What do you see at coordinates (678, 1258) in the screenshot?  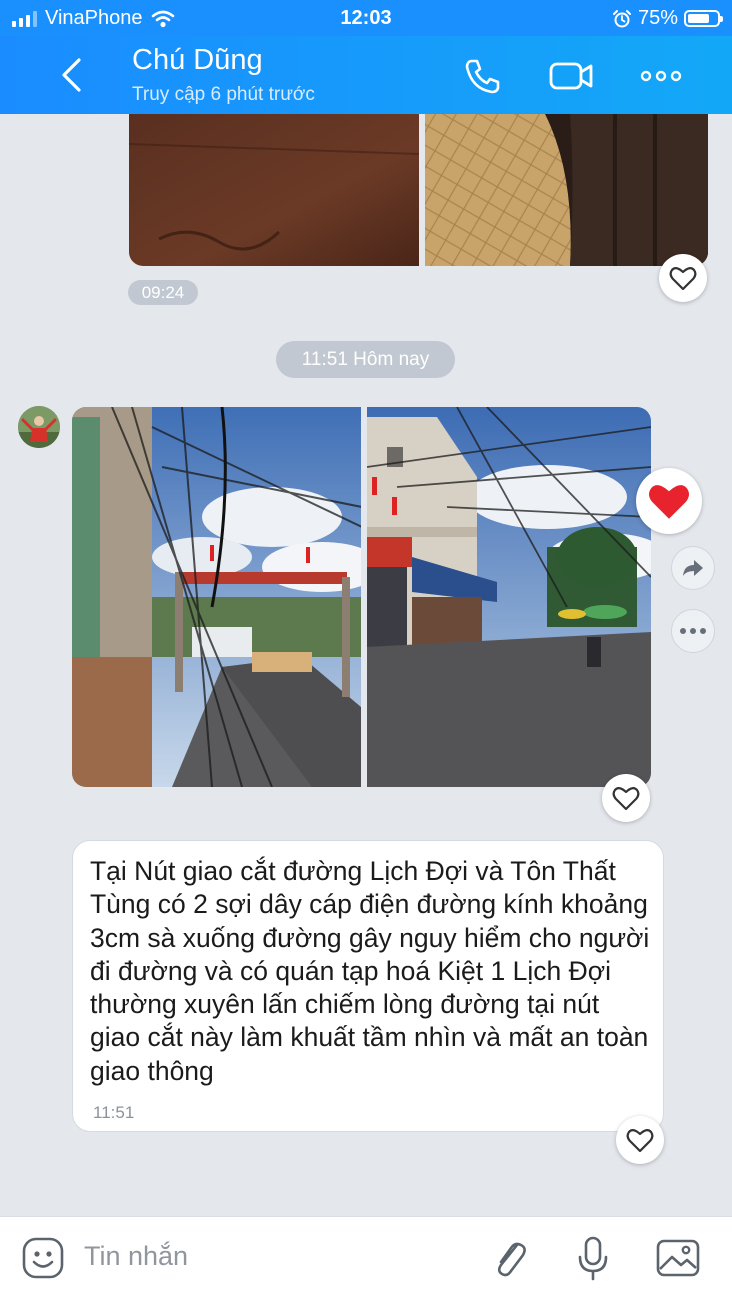 I see `image-gallery-icon` at bounding box center [678, 1258].